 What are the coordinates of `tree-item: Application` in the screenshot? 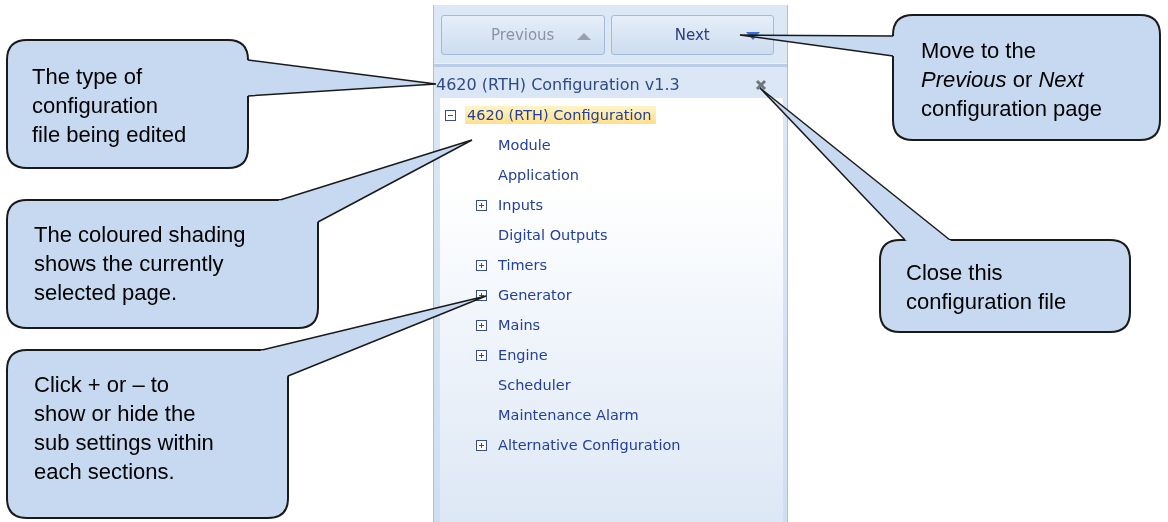 It's located at (540, 175).